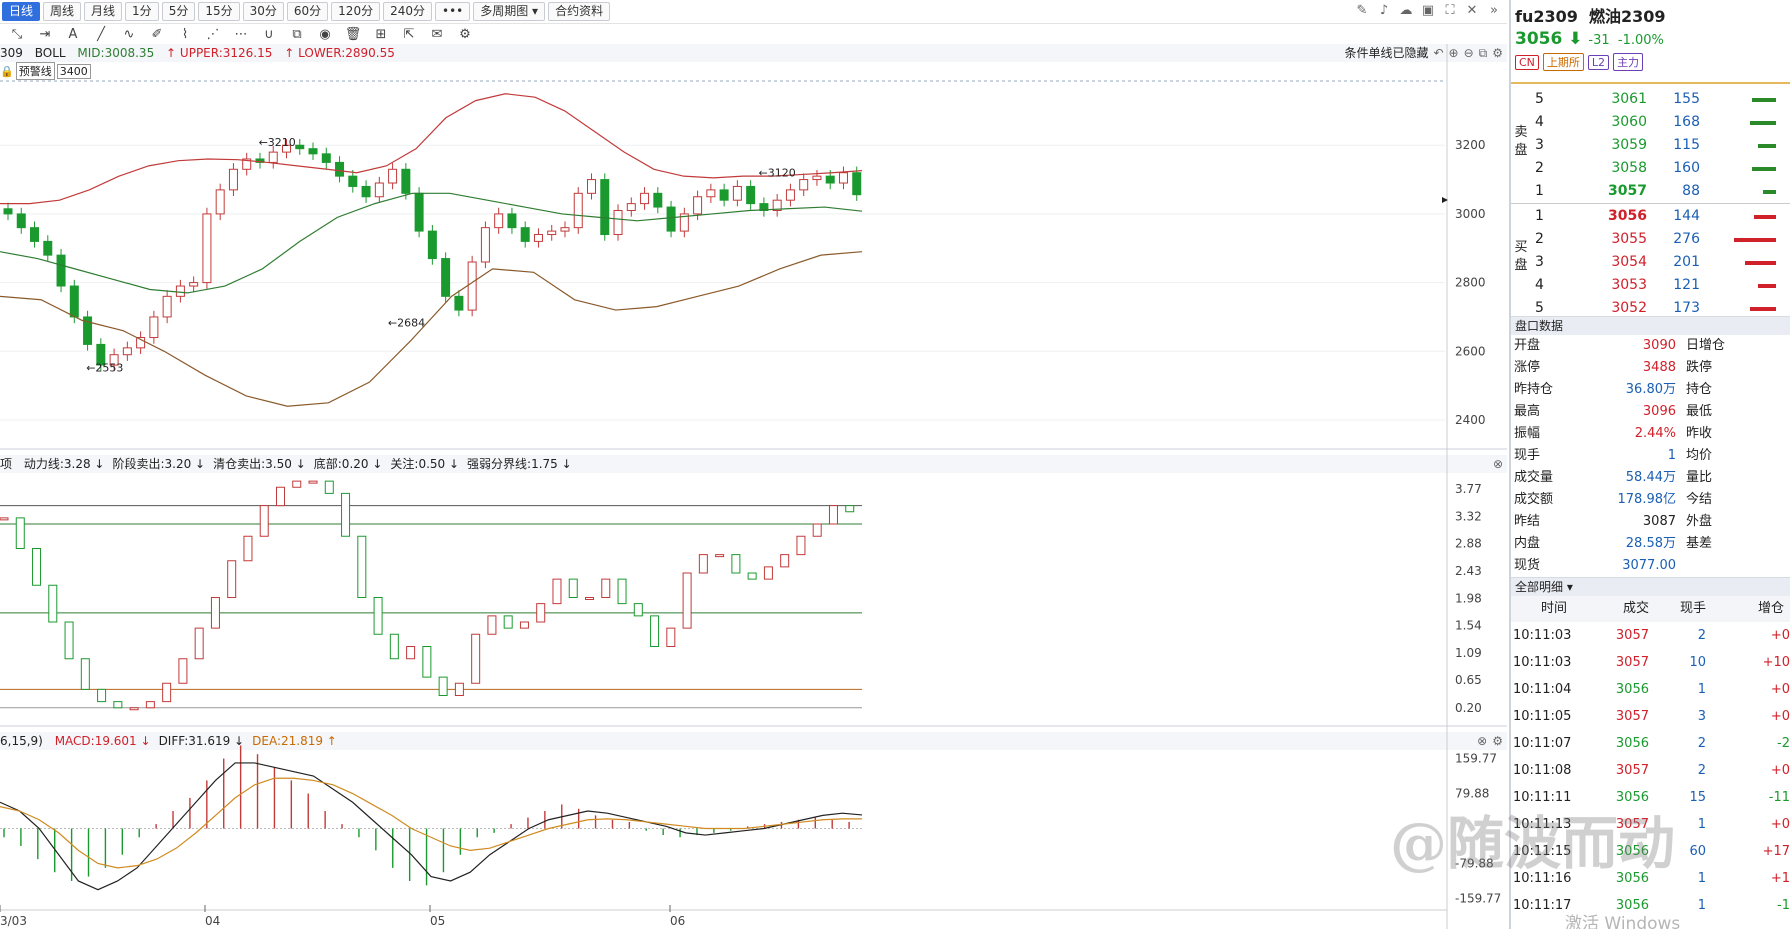 This screenshot has width=1790, height=929. What do you see at coordinates (1651, 662) in the screenshot?
I see `tick-row: 10:11:03 3057 10 +10` at bounding box center [1651, 662].